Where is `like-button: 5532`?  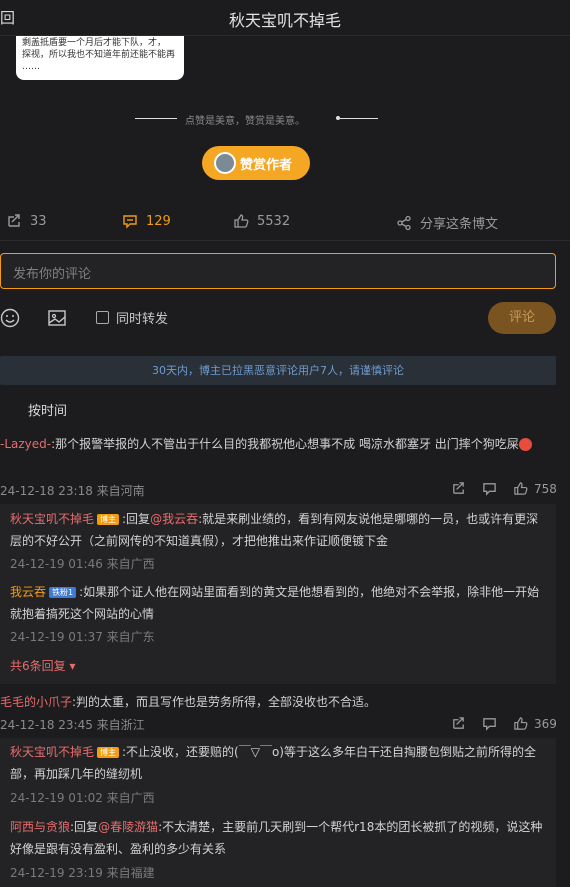
like-button: 5532 is located at coordinates (261, 221).